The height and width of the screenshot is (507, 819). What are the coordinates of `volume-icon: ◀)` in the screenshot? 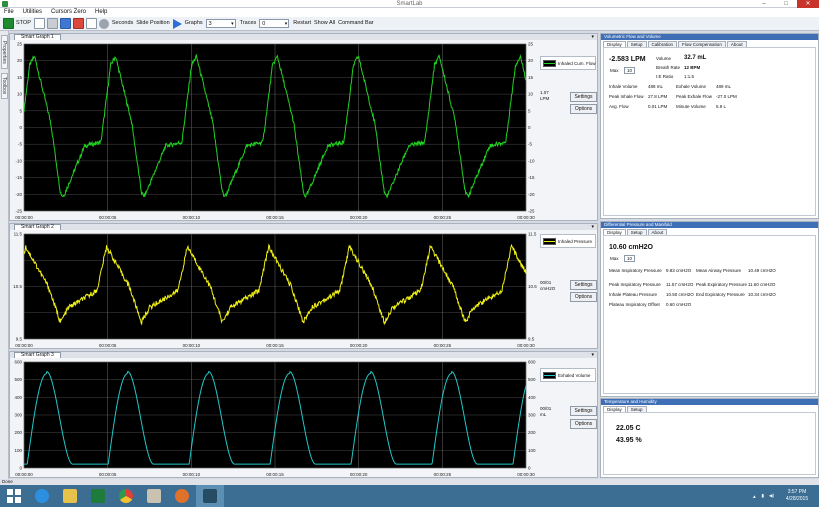 It's located at (771, 496).